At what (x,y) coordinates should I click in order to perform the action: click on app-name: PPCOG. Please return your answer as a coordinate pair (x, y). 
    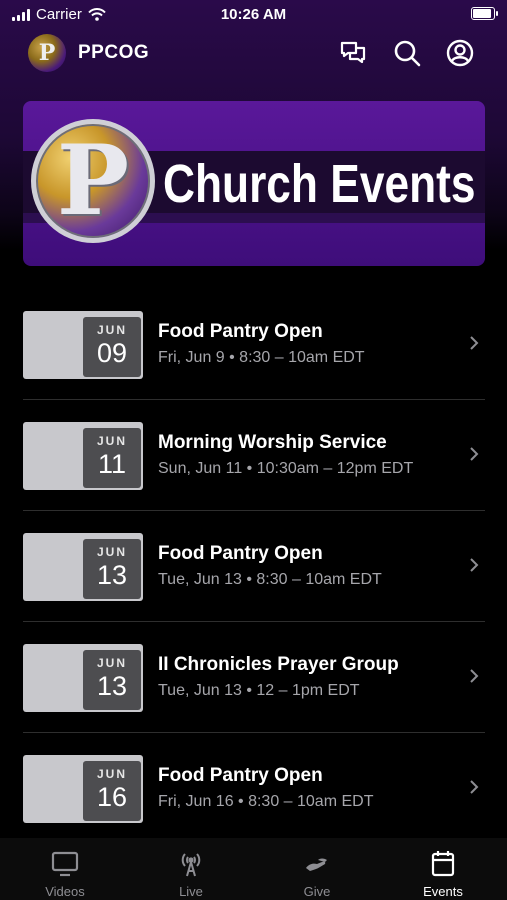
    Looking at the image, I should click on (114, 52).